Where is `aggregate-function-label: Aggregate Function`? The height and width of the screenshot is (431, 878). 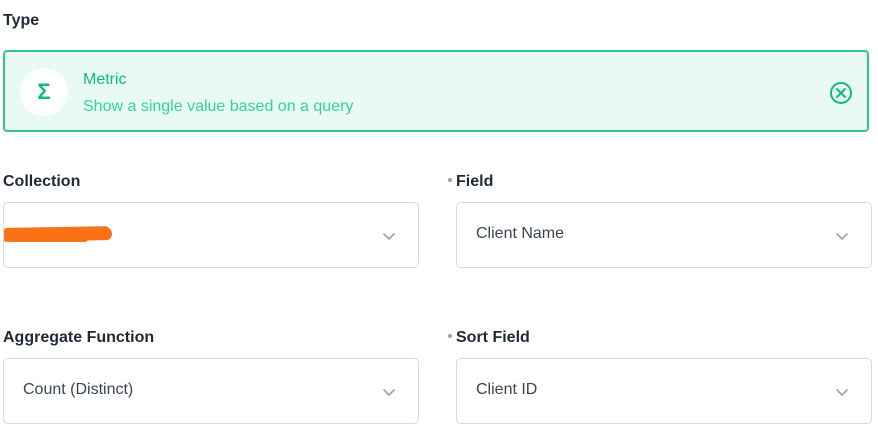 aggregate-function-label: Aggregate Function is located at coordinates (79, 337).